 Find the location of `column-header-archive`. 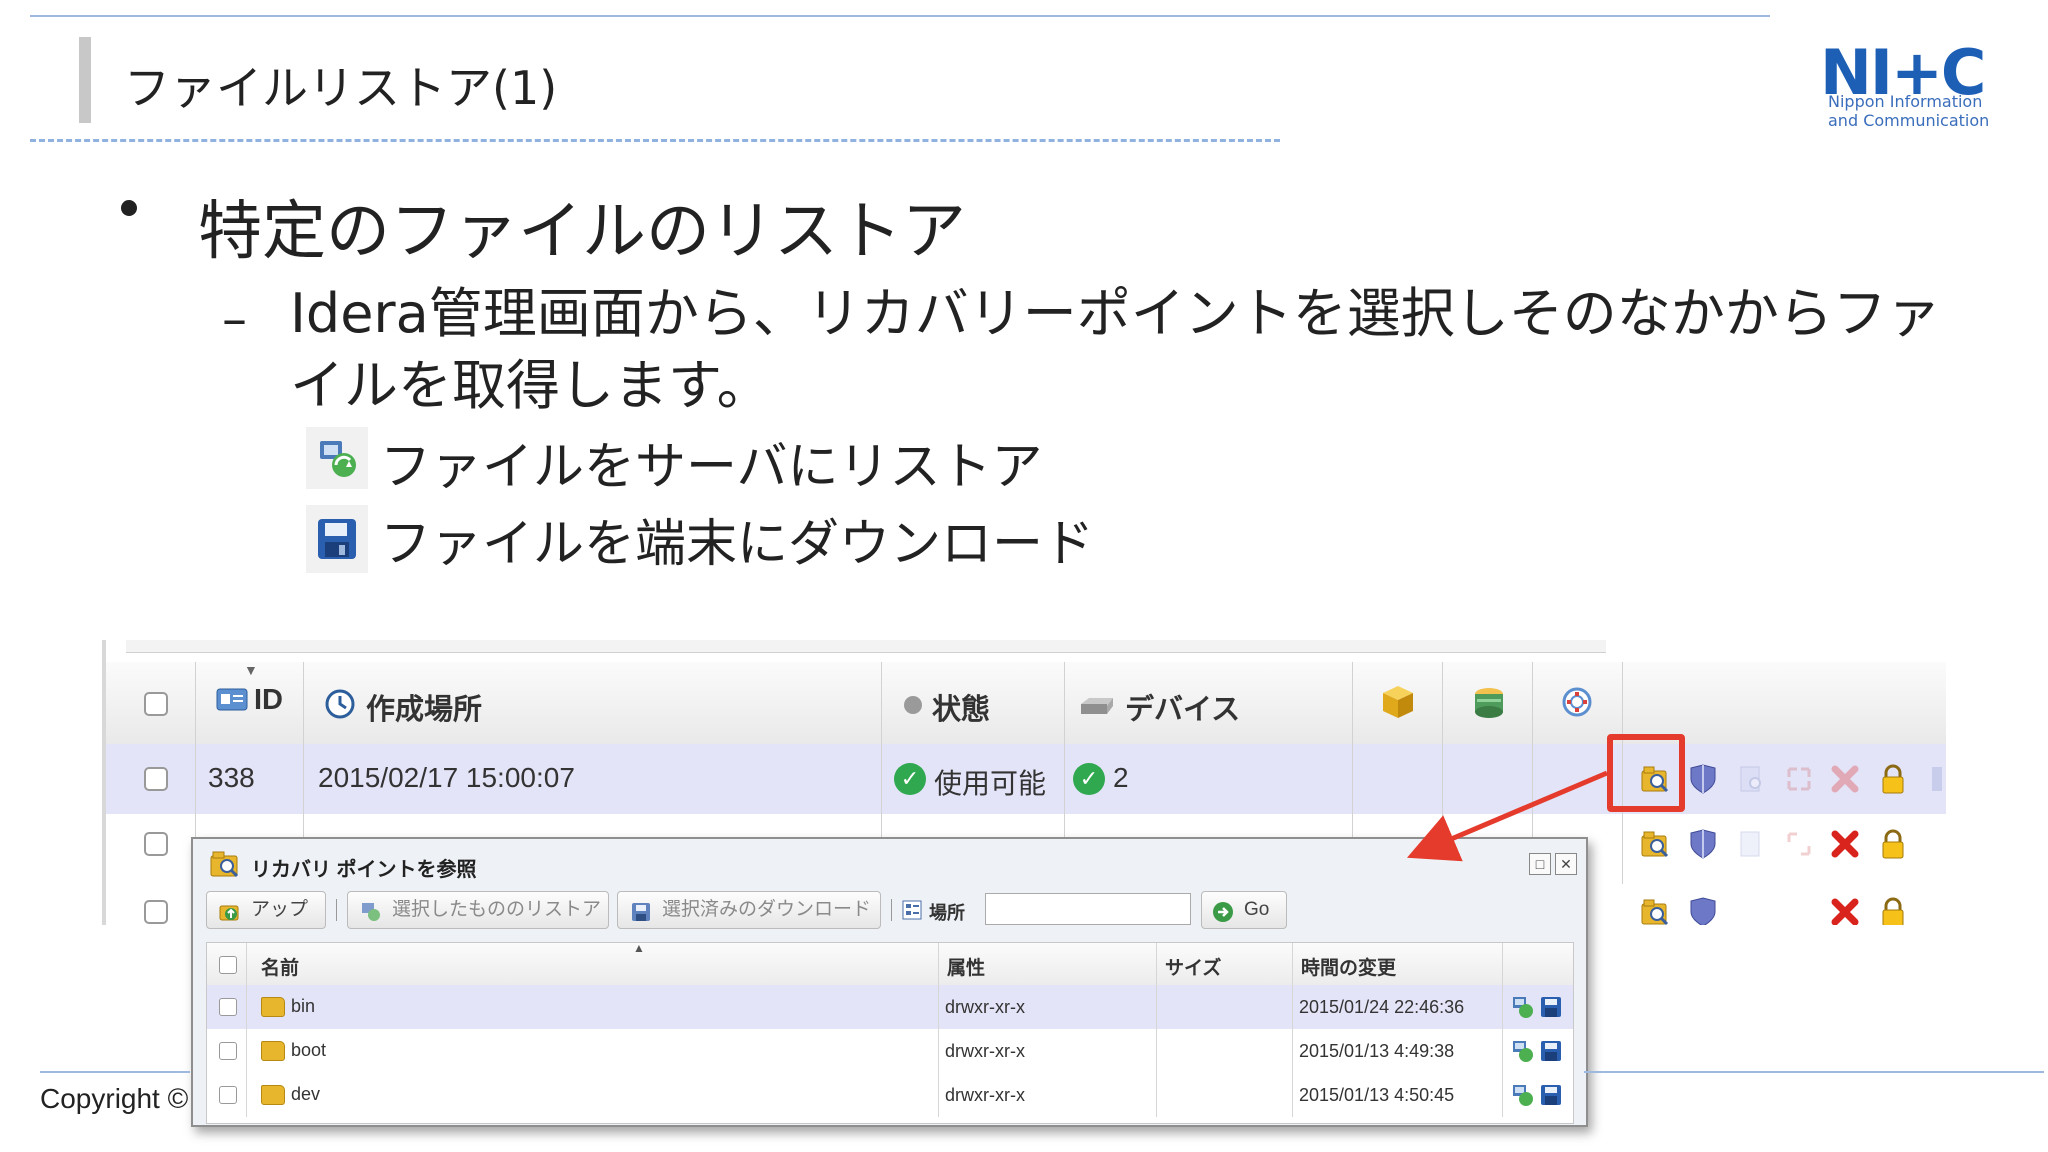

column-header-archive is located at coordinates (1398, 703).